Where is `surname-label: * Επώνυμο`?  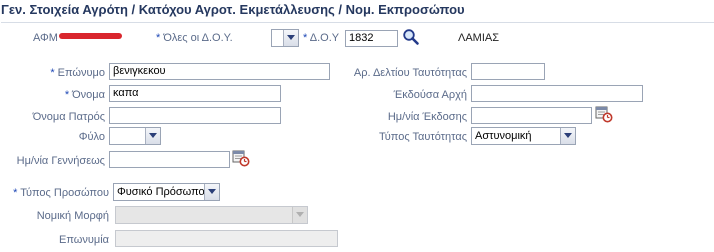 surname-label: * Επώνυμο is located at coordinates (52, 73).